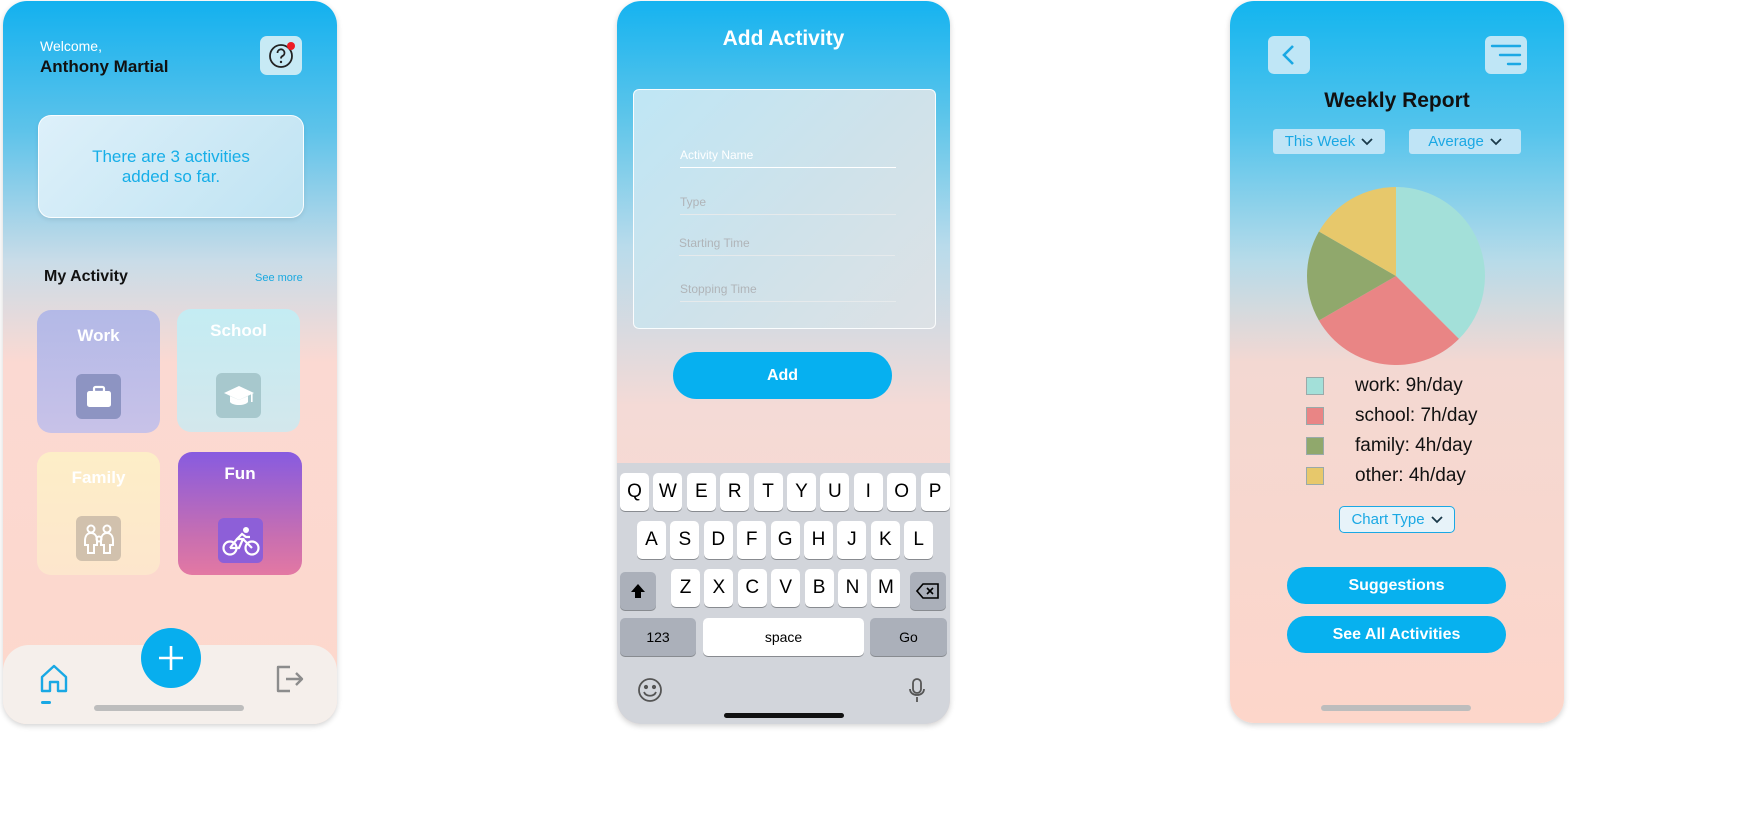 The width and height of the screenshot is (1759, 820). What do you see at coordinates (240, 513) in the screenshot?
I see `tile-fun: Fun` at bounding box center [240, 513].